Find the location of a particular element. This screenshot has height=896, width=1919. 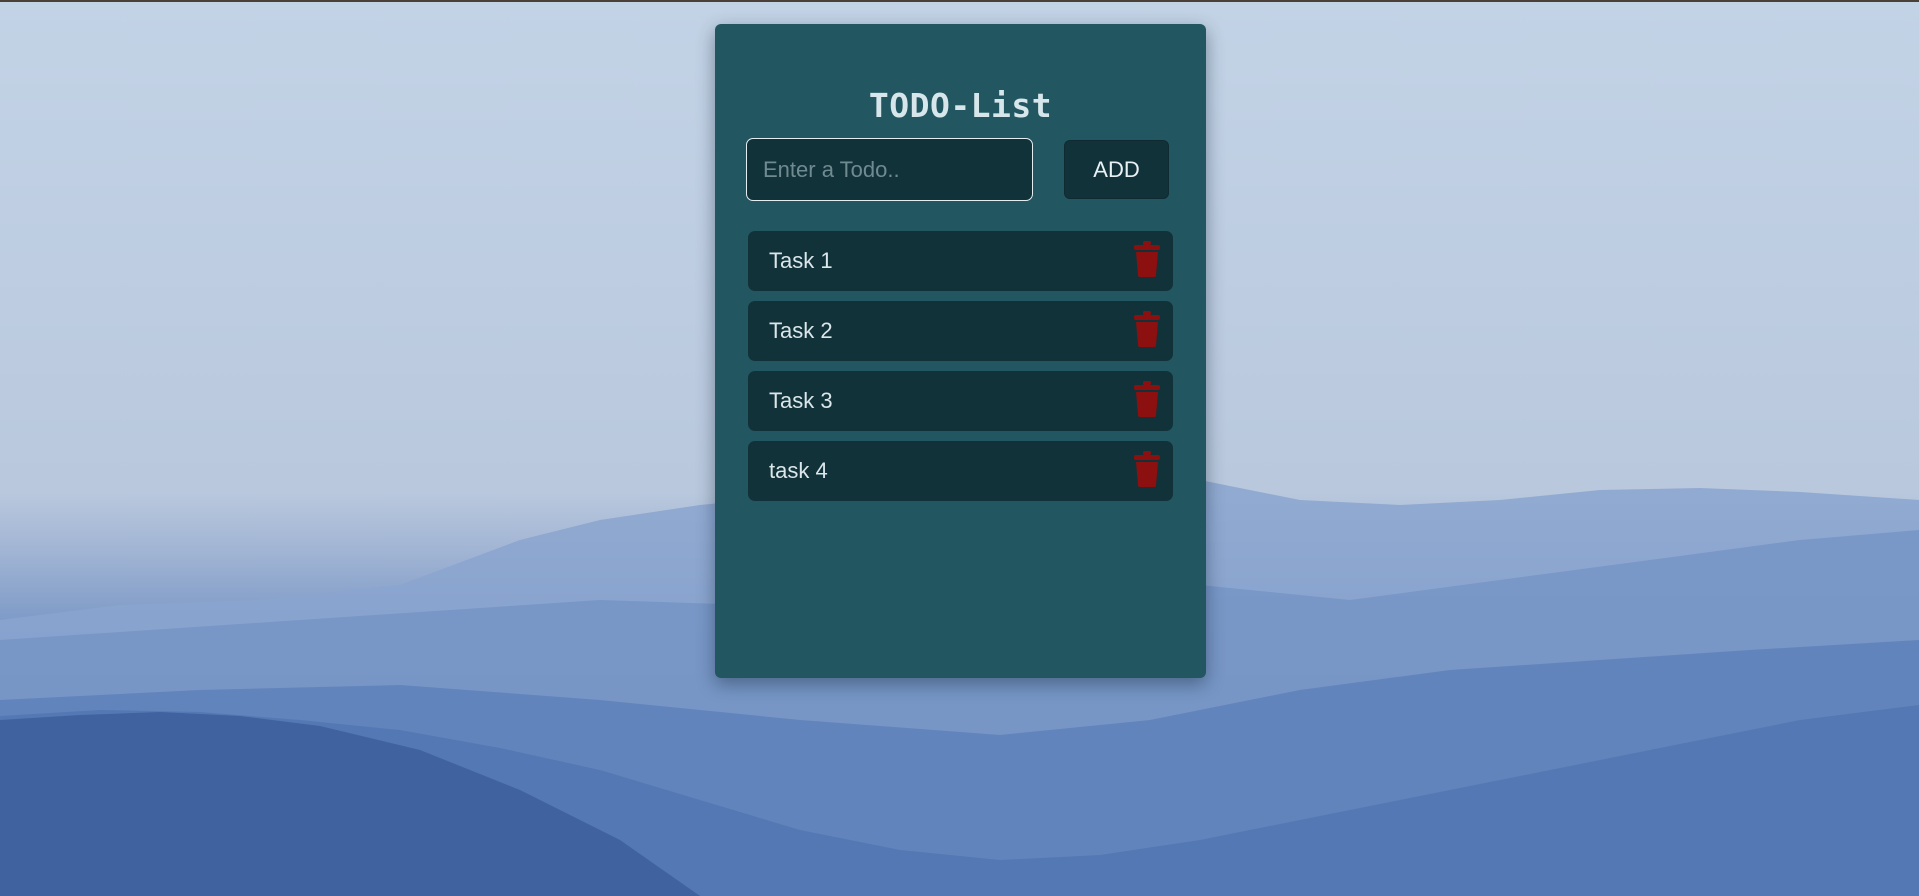

todo-item: Task 3 is located at coordinates (960, 401).